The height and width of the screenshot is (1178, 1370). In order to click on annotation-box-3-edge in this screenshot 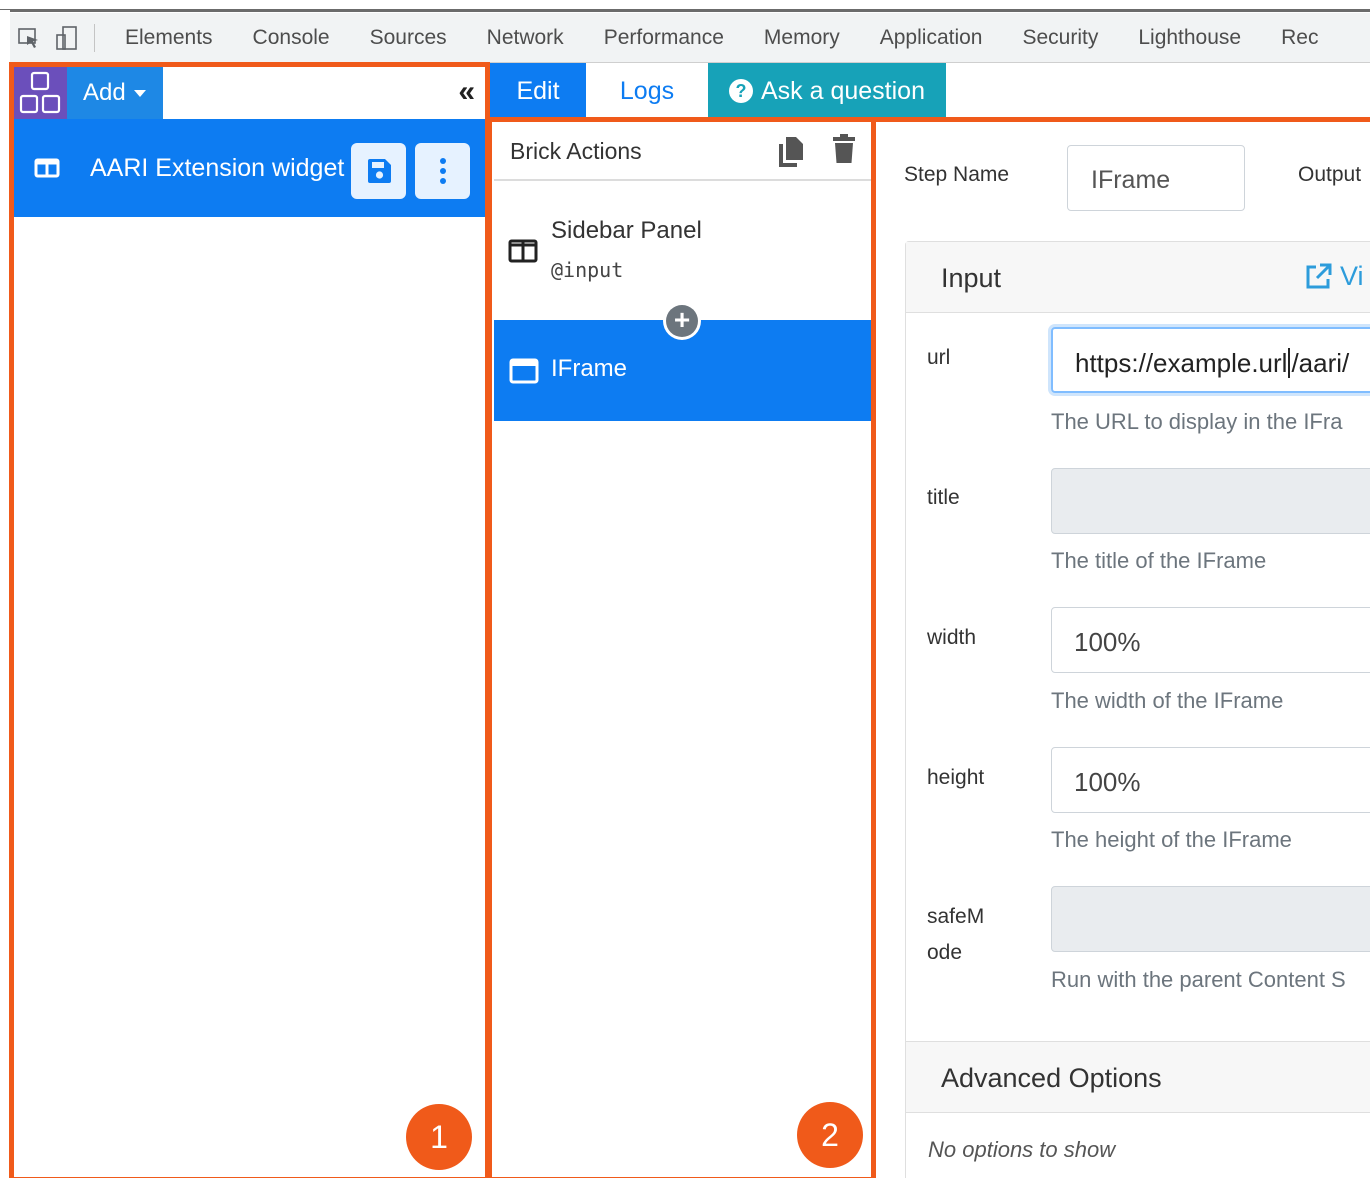, I will do `click(1123, 119)`.